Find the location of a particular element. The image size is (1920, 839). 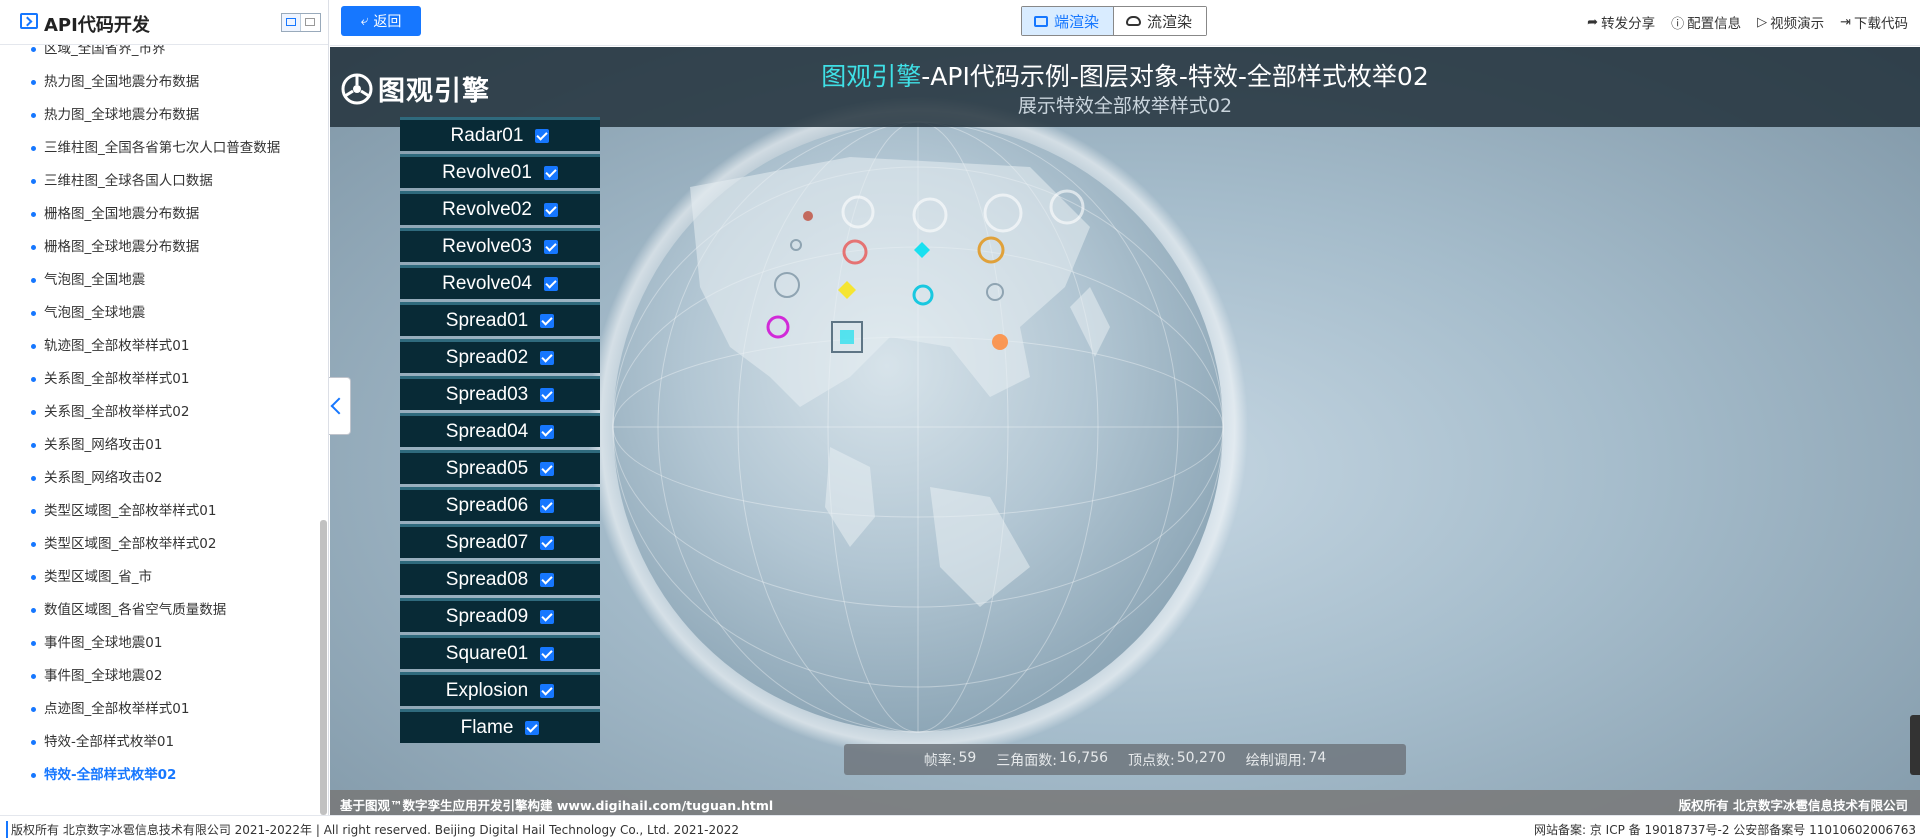

sidebar-item: 关系图_网络攻击01 is located at coordinates (164, 445).